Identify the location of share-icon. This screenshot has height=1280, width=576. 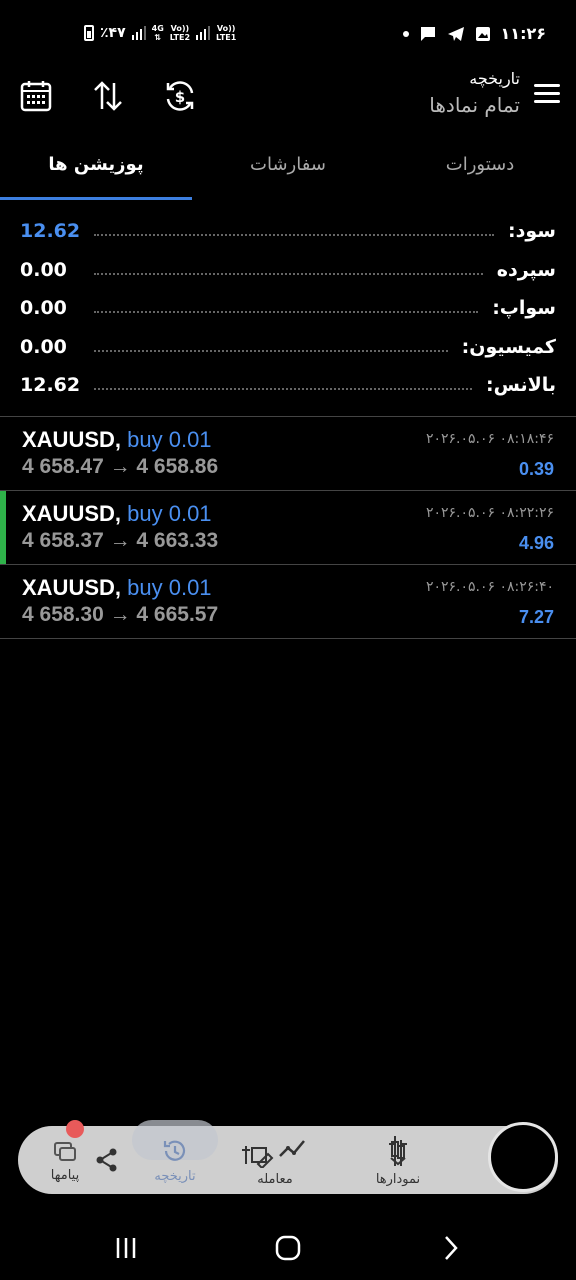
(106, 1160).